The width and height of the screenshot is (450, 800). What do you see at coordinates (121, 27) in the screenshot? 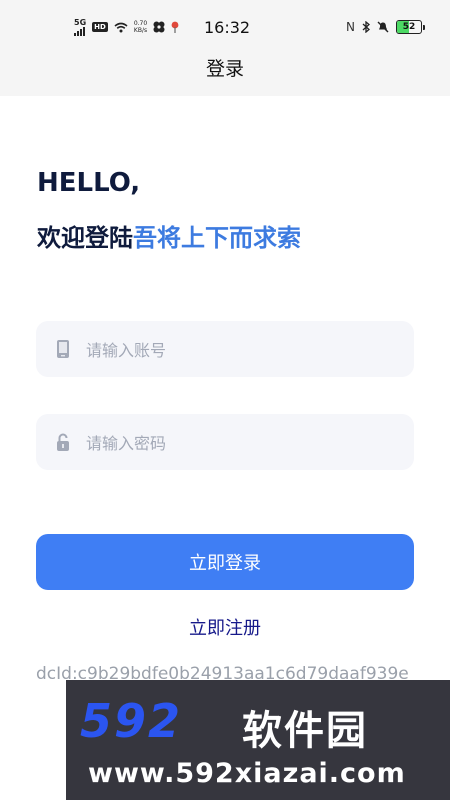
I see `wifi-icon` at bounding box center [121, 27].